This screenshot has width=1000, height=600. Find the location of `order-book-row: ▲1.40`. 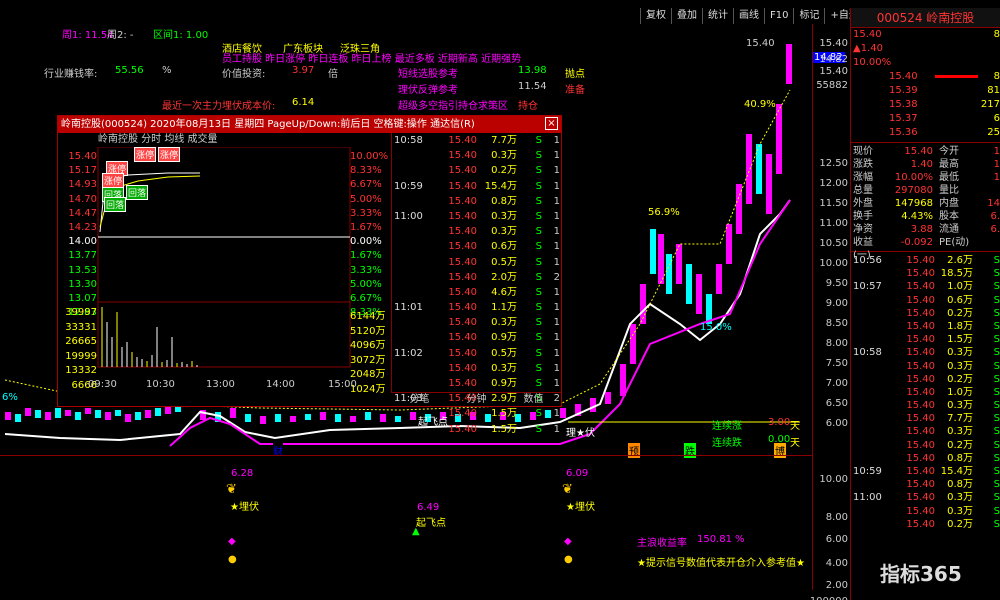

order-book-row: ▲1.40 is located at coordinates (925, 49).